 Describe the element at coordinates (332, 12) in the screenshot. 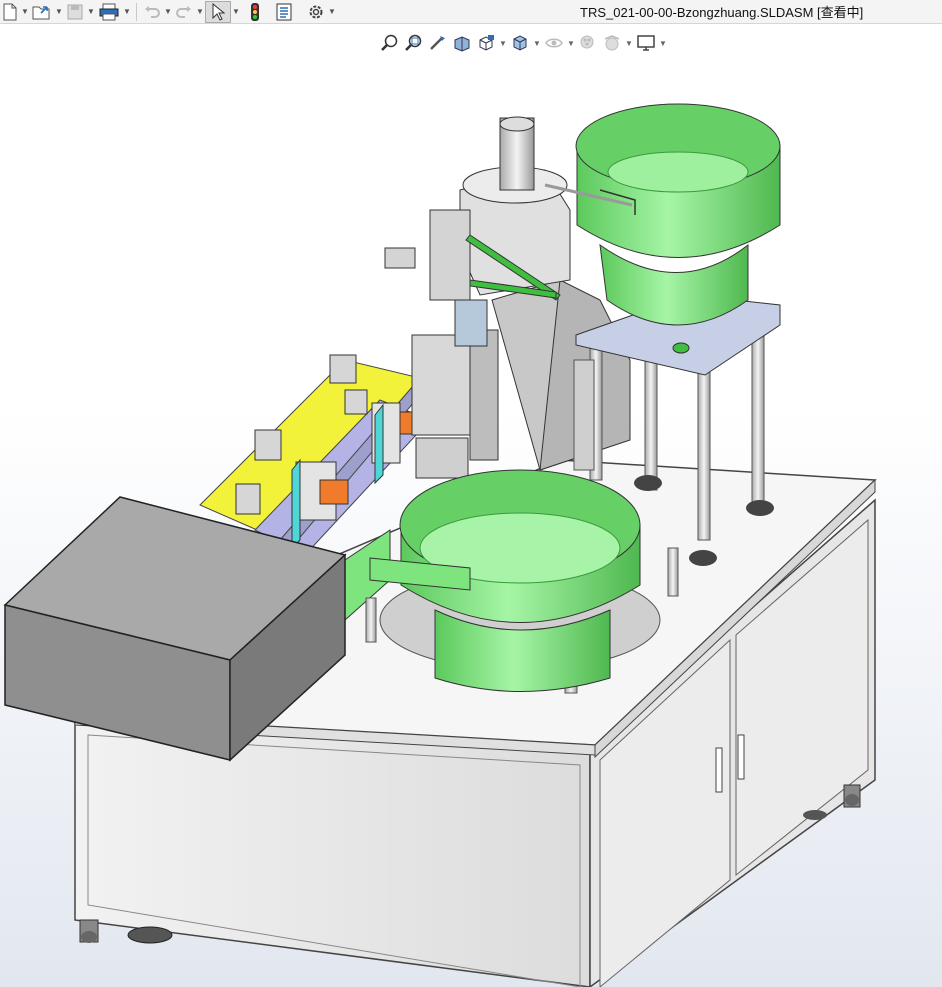

I see `options-dropdown: ▼` at that location.